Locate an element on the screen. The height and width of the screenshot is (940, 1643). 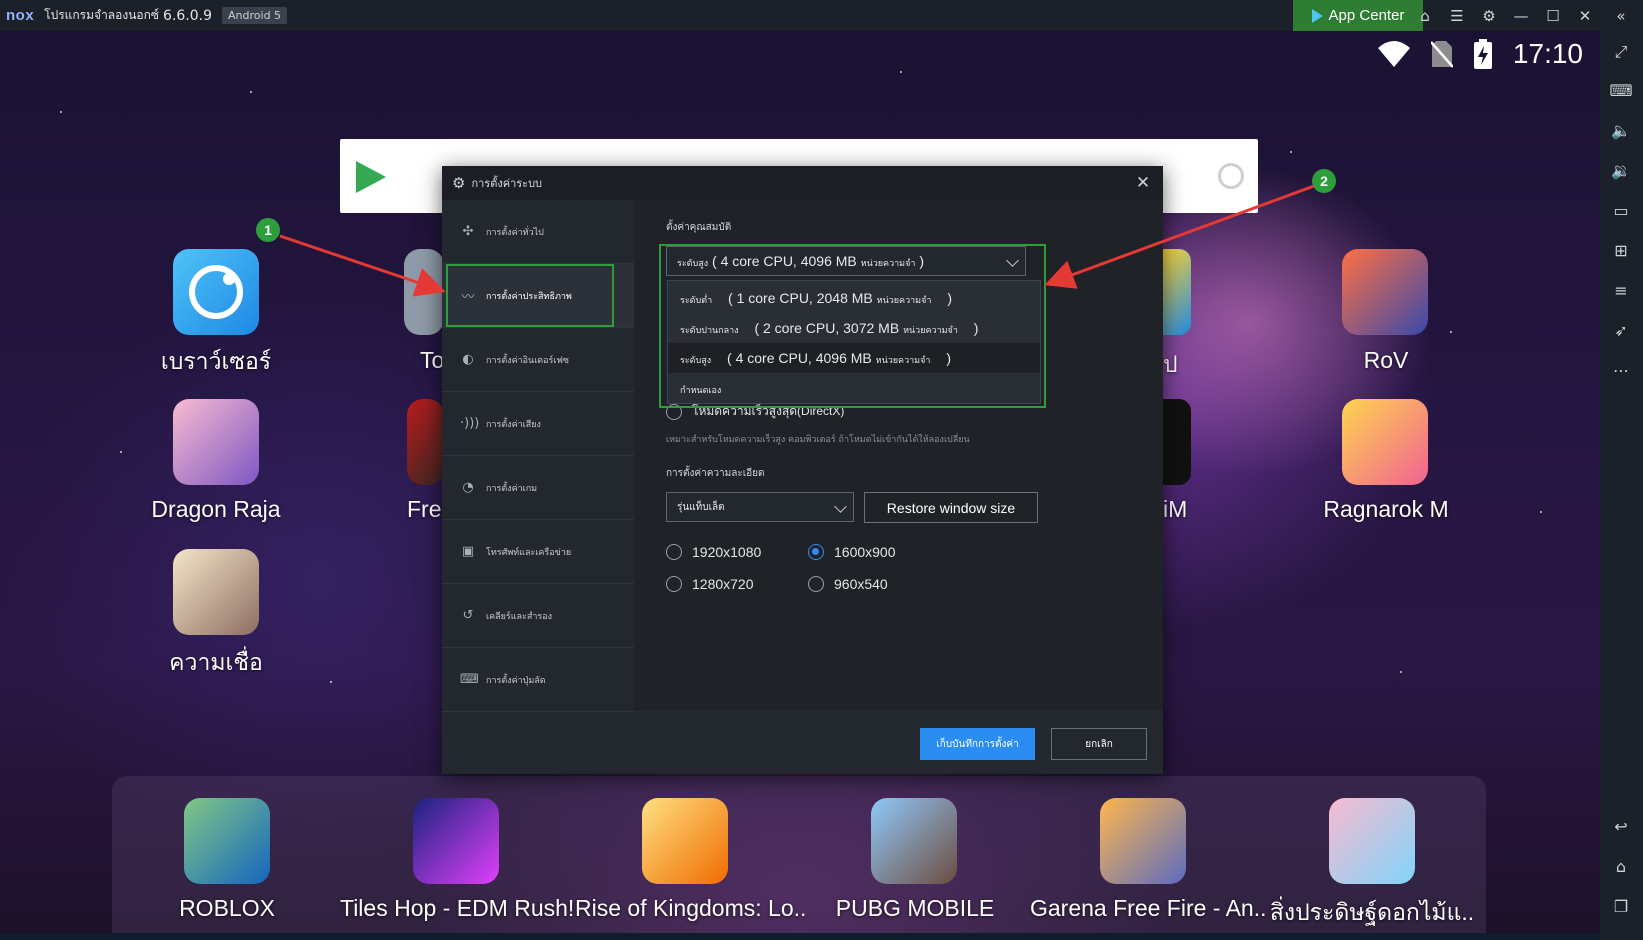
phone-icon: ▣ is located at coordinates (468, 551).